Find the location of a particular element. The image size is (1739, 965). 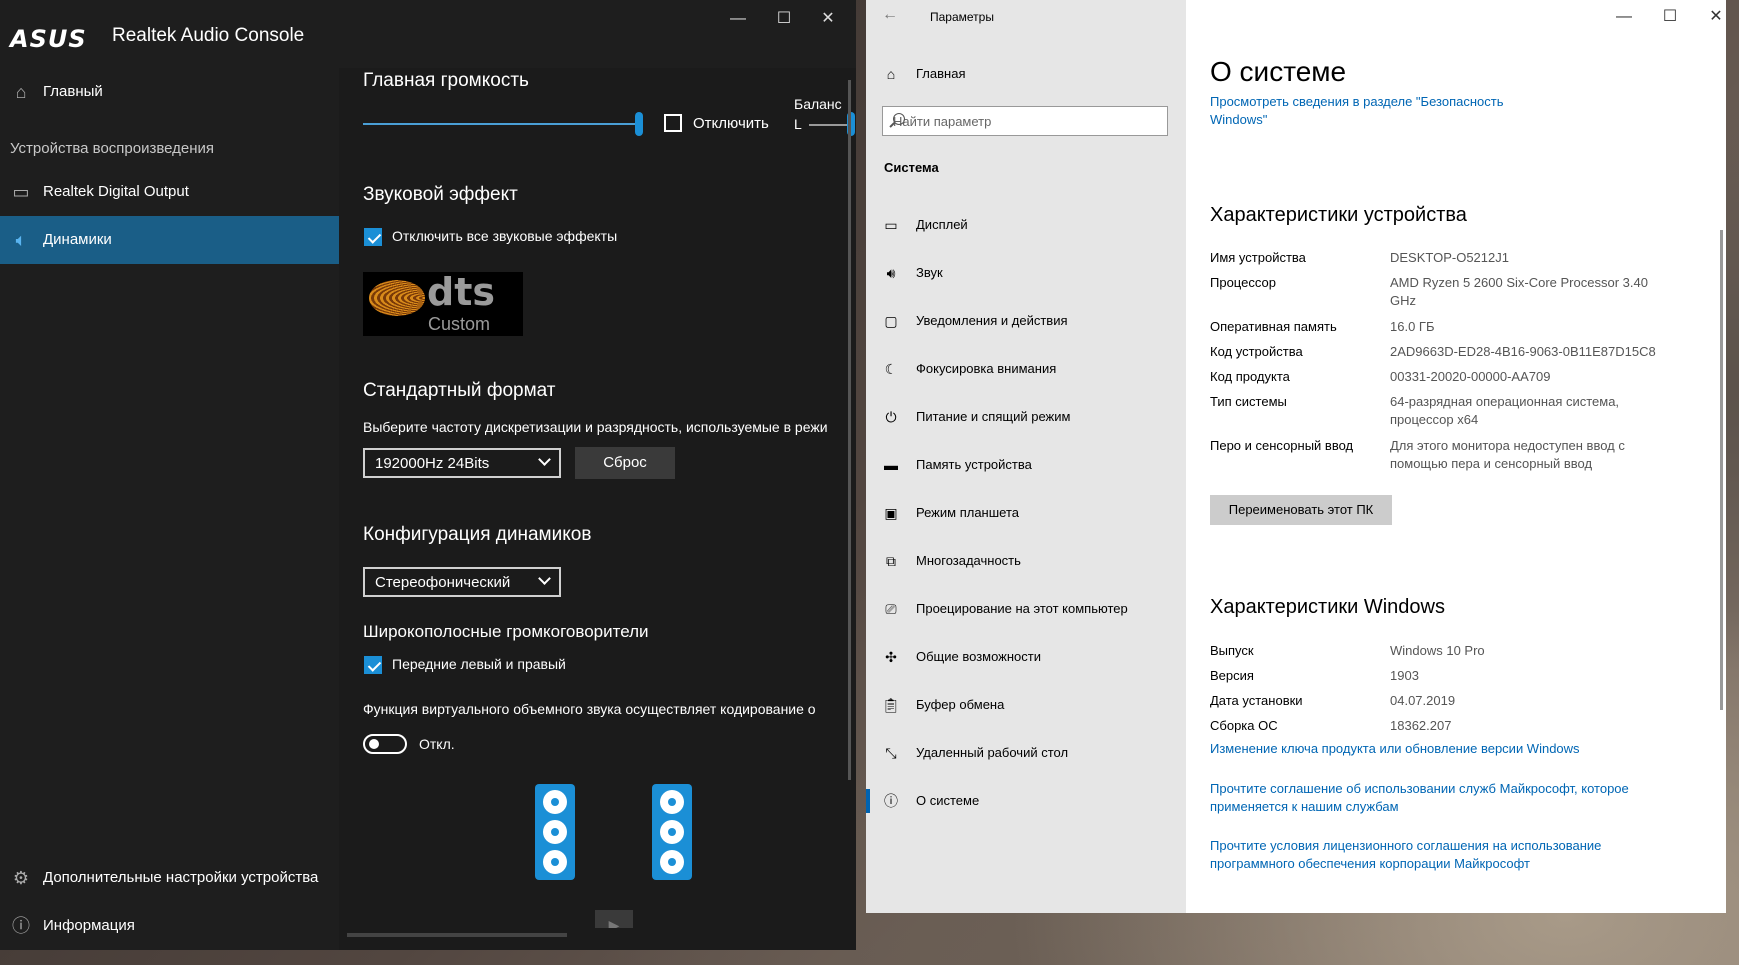

settings-scrollbar is located at coordinates (1721, 470).